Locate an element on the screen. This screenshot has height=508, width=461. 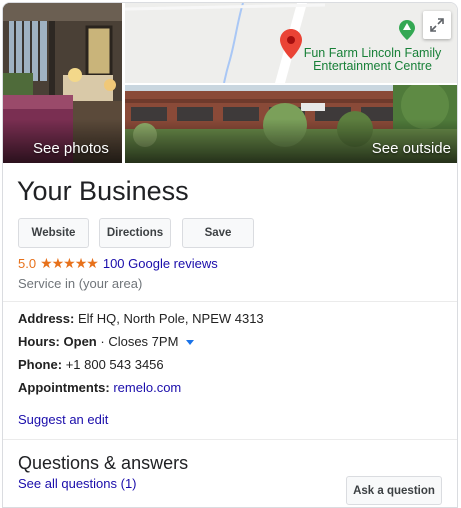
appointments-label: Appointments: is located at coordinates (64, 387).